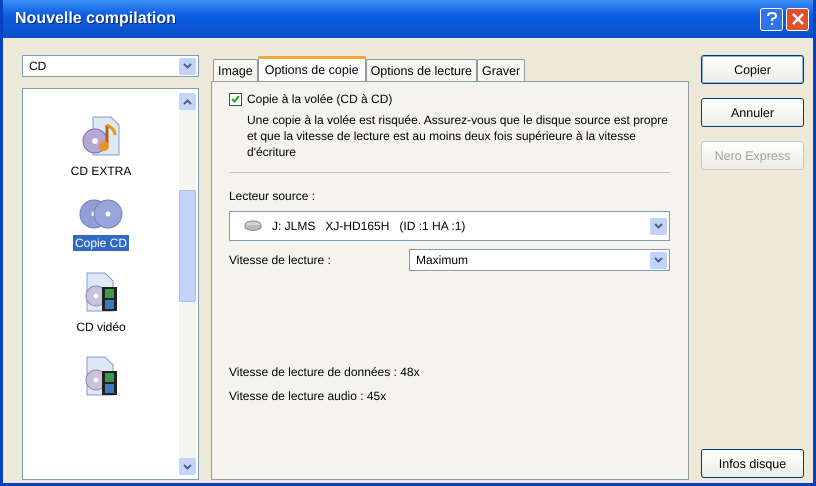  Describe the element at coordinates (294, 226) in the screenshot. I see `drive-name: J: JLMS` at that location.